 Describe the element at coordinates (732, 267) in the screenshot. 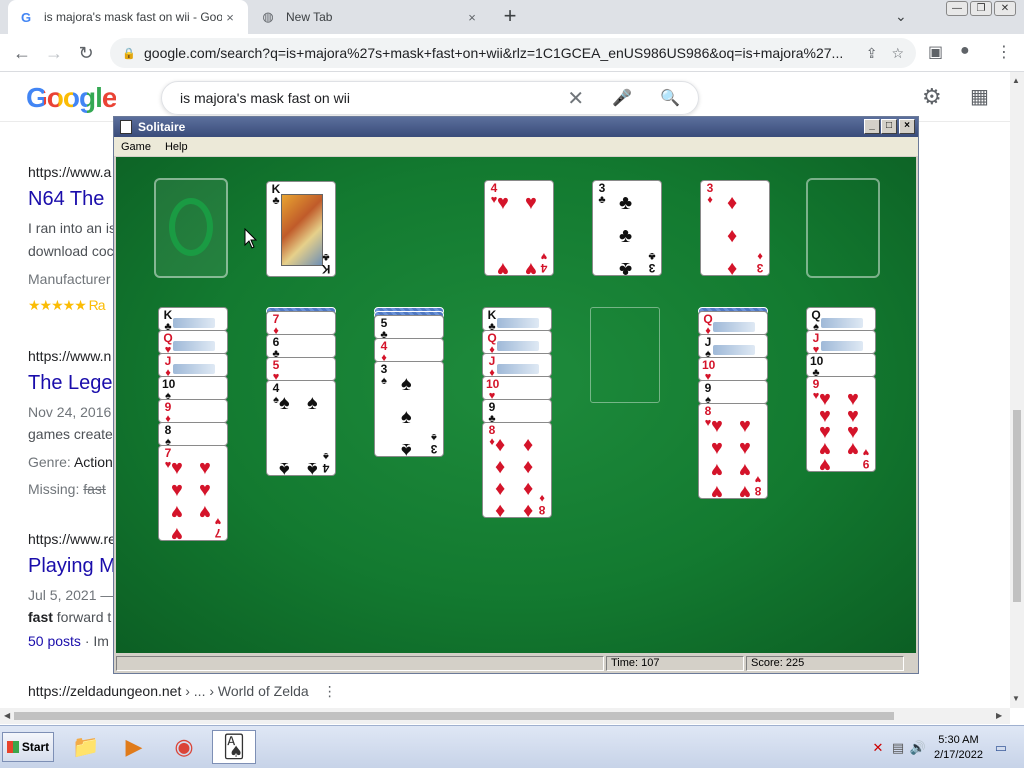

I see `suit-pip-icon: ♦` at that location.